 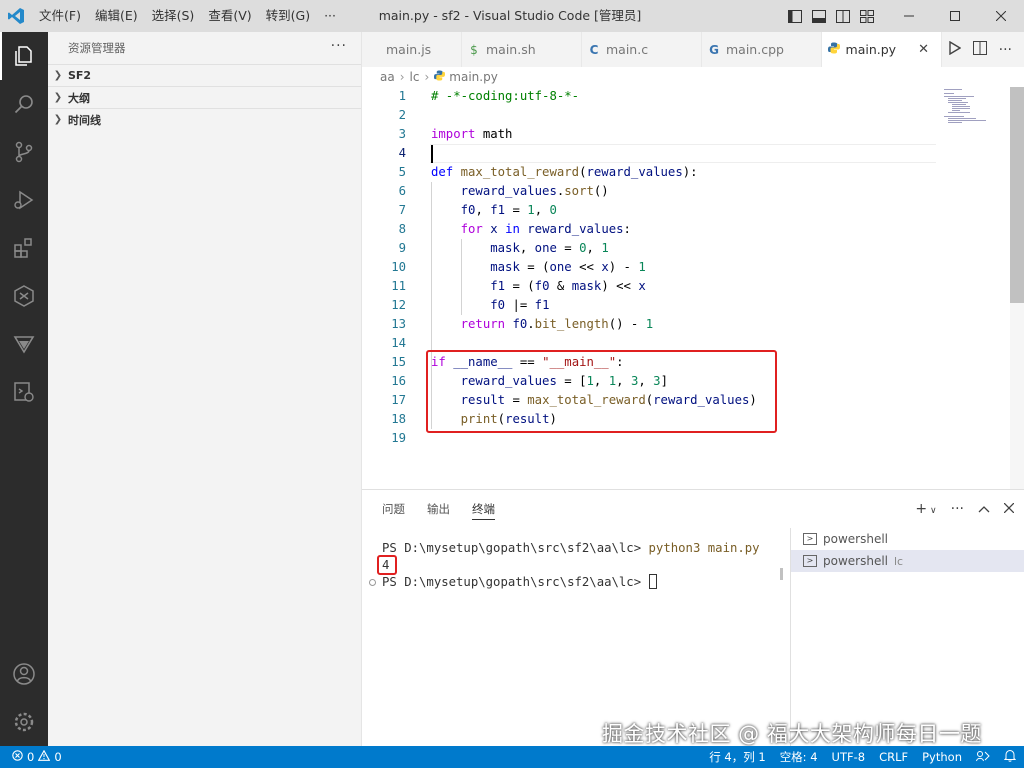 What do you see at coordinates (24, 344) in the screenshot?
I see `deploy-icon` at bounding box center [24, 344].